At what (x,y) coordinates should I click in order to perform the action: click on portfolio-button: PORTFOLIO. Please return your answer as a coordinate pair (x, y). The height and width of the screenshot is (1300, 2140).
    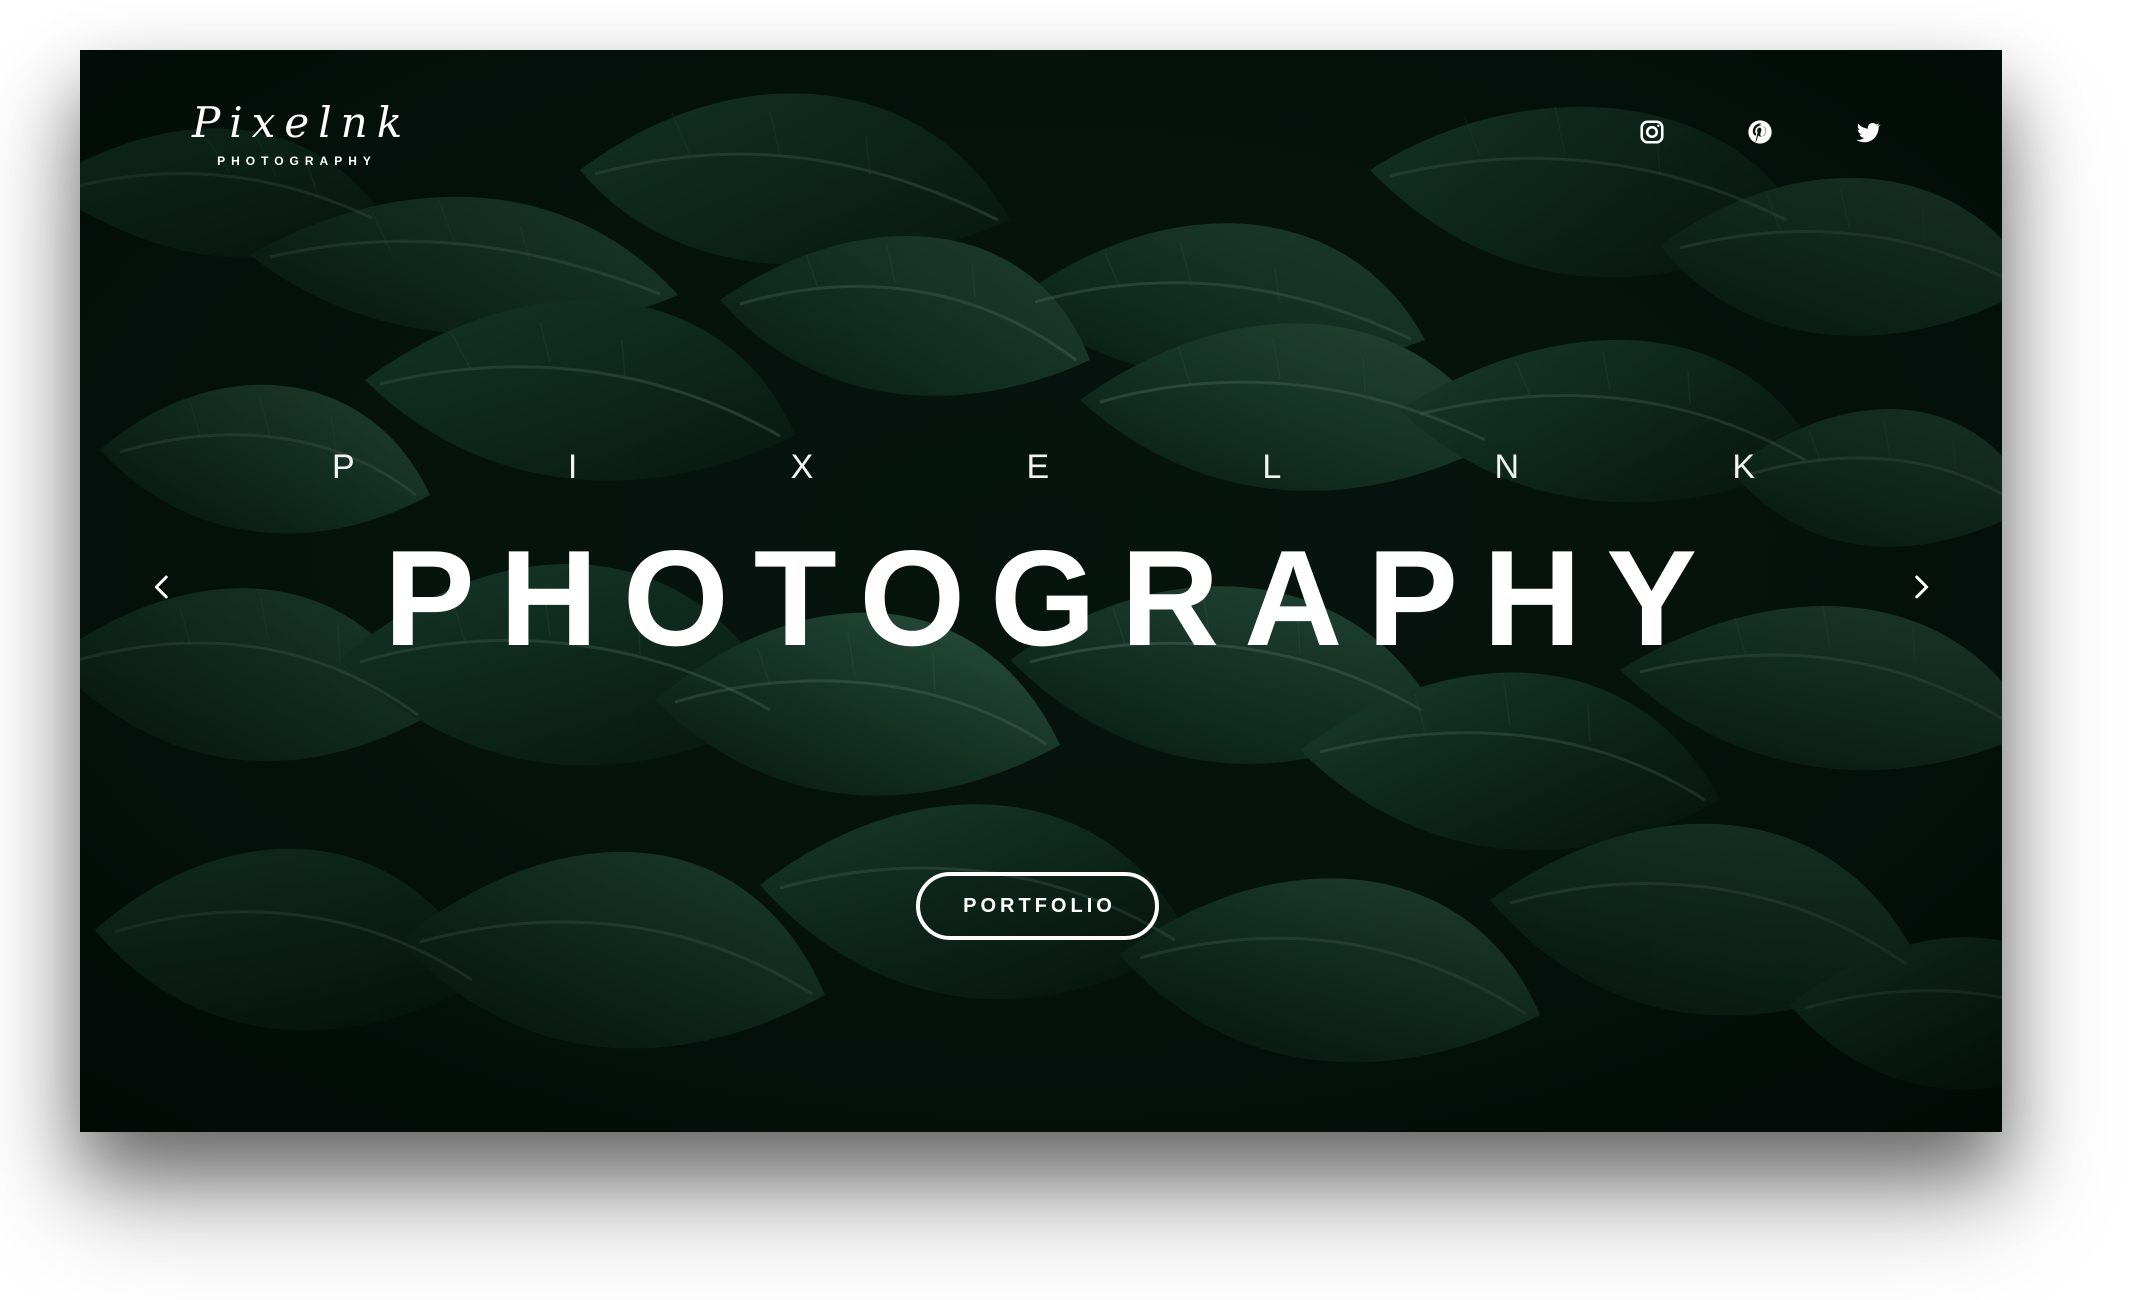
    Looking at the image, I should click on (1037, 906).